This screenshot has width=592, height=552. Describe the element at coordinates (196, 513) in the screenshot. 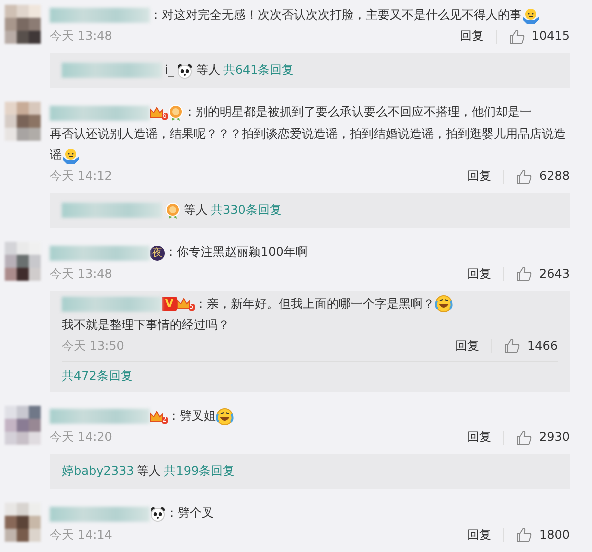

I see `comment-text: 劈个叉` at that location.